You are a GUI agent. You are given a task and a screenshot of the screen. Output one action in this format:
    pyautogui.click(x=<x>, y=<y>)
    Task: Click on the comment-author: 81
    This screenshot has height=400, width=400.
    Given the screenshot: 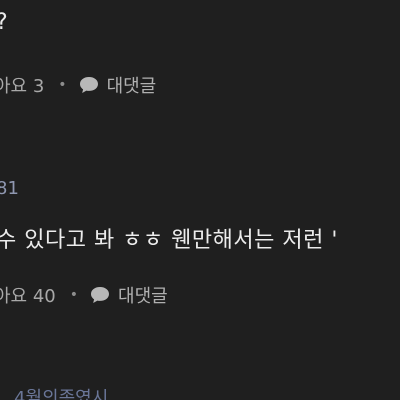 What is the action you would take?
    pyautogui.click(x=9, y=188)
    